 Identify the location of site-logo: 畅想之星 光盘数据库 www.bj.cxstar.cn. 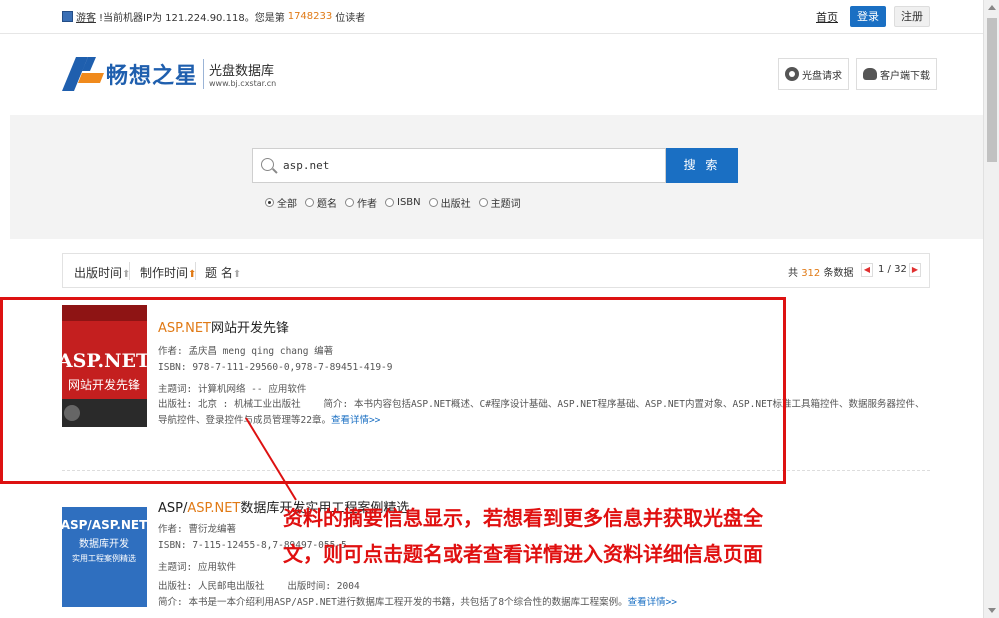
(169, 74).